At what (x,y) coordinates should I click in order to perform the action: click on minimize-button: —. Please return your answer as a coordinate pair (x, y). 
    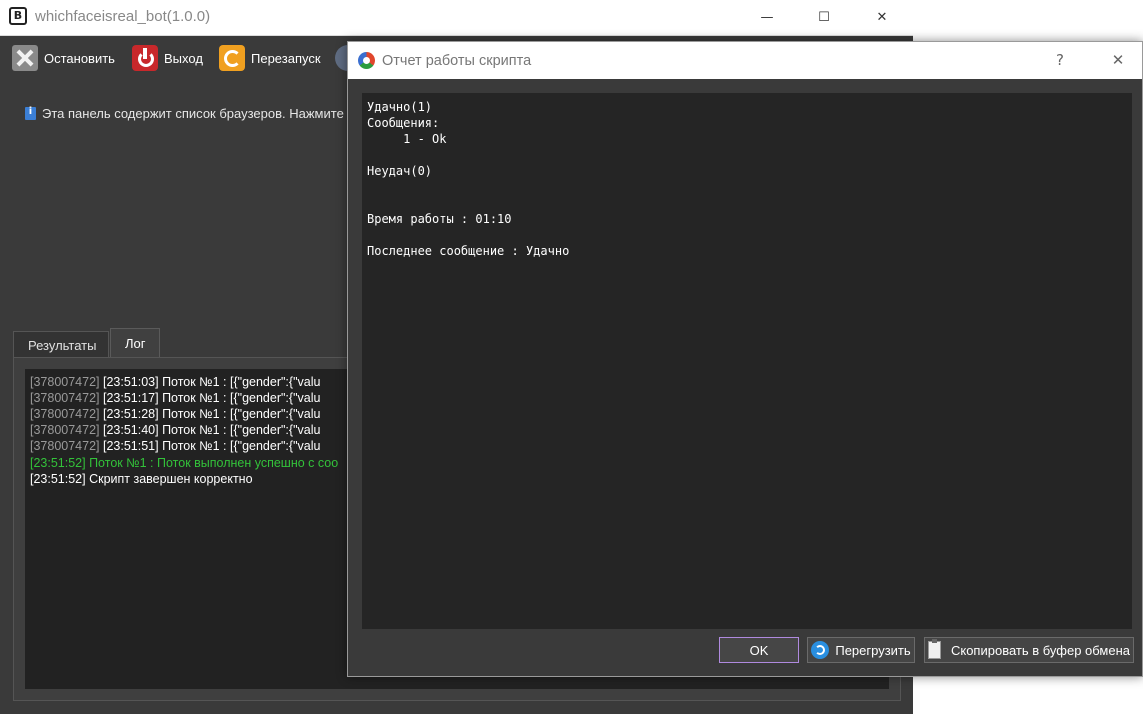
    Looking at the image, I should click on (767, 17).